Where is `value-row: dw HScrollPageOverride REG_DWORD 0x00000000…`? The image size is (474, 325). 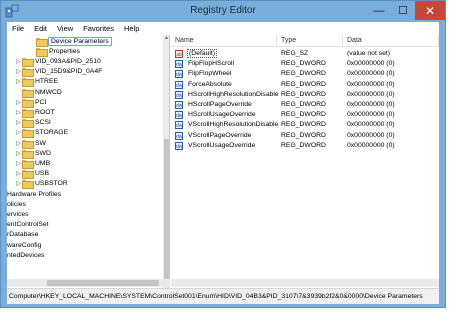 value-row: dw HScrollPageOverride REG_DWORD 0x00000000… is located at coordinates (305, 105).